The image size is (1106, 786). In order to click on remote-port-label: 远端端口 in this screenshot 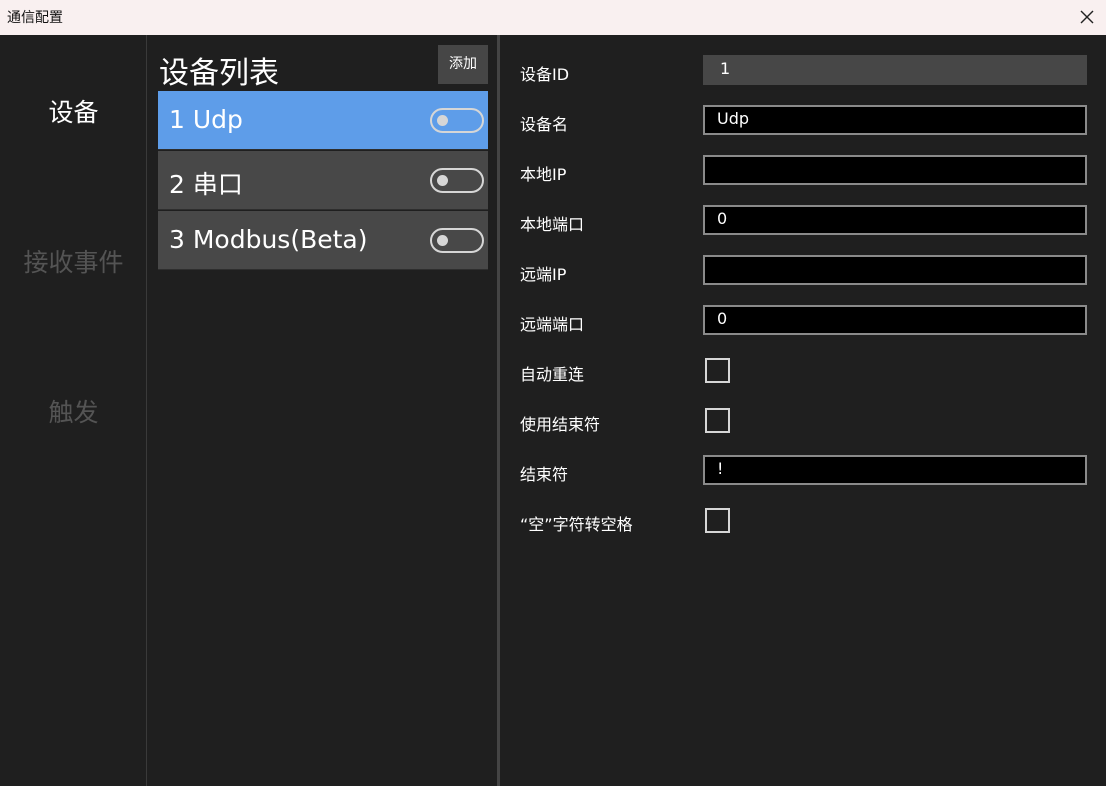, I will do `click(552, 324)`.